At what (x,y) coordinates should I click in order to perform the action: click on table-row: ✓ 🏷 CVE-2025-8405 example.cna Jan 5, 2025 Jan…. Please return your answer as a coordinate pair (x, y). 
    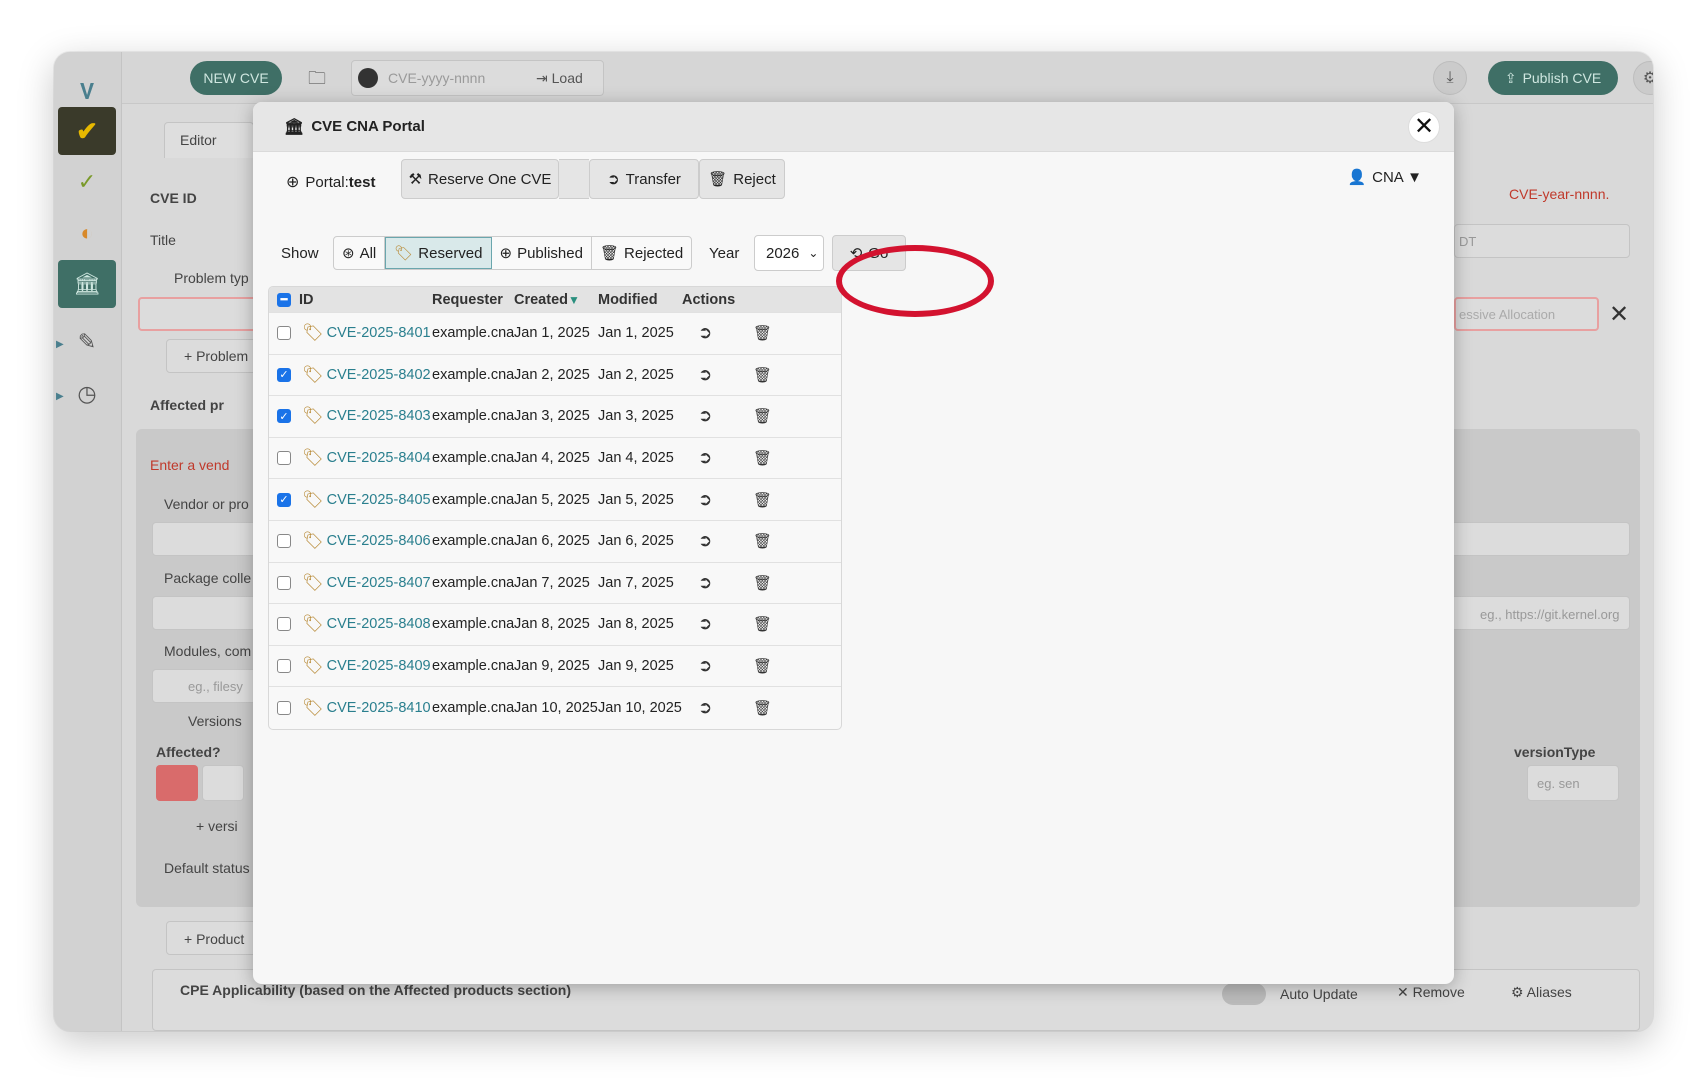
    Looking at the image, I should click on (555, 500).